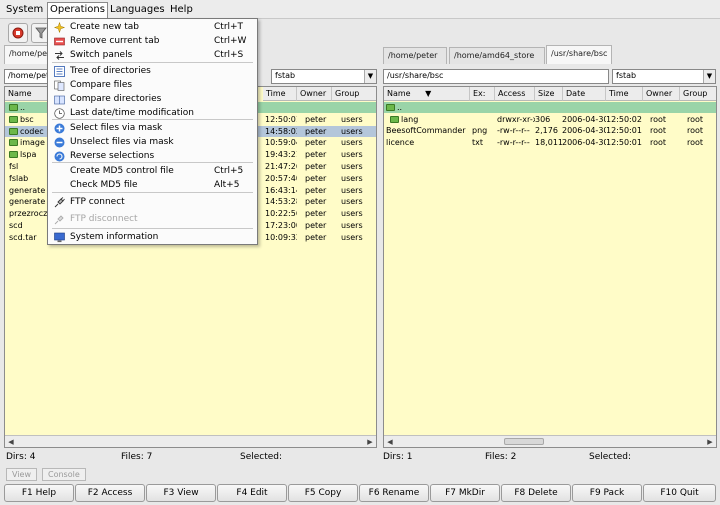  Describe the element at coordinates (543, 119) in the screenshot. I see `cell-size: 306` at that location.